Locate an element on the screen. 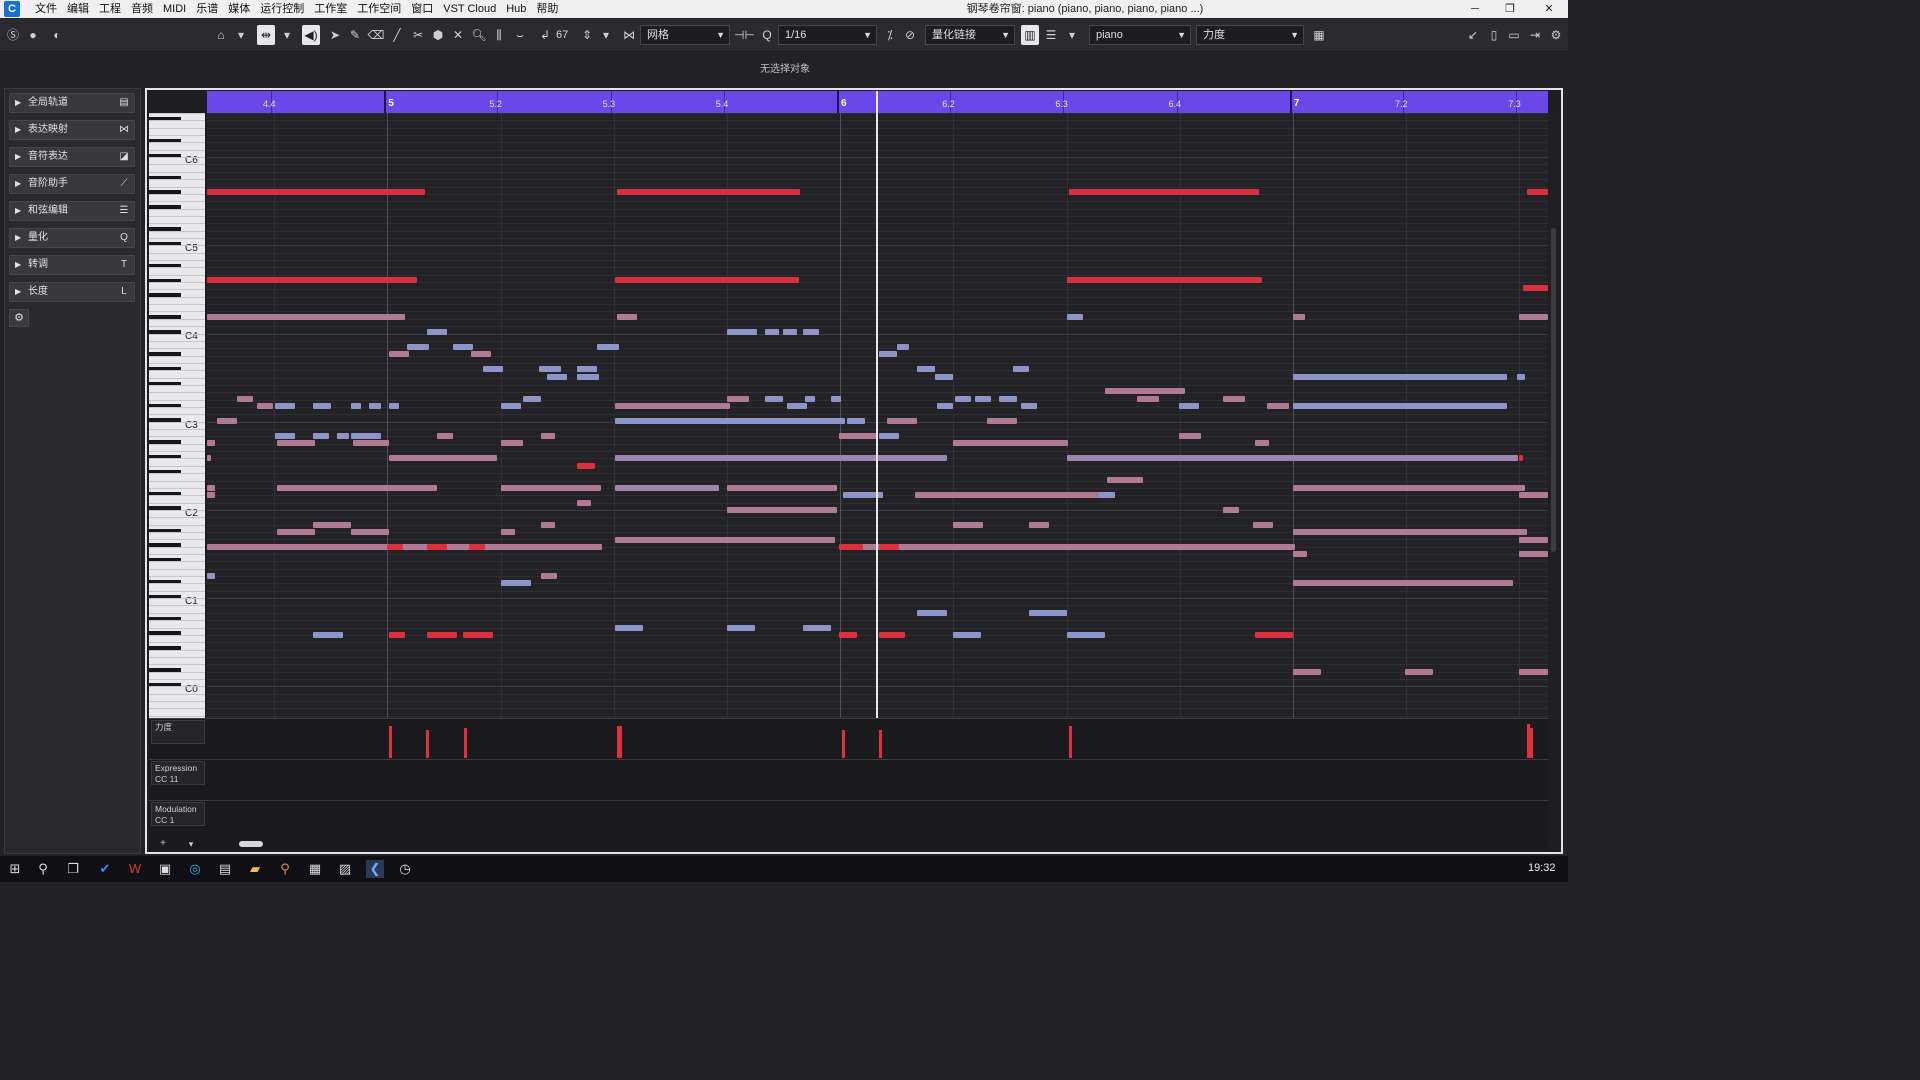  controller-lane-label: Modulation CC 1 is located at coordinates (178, 814).